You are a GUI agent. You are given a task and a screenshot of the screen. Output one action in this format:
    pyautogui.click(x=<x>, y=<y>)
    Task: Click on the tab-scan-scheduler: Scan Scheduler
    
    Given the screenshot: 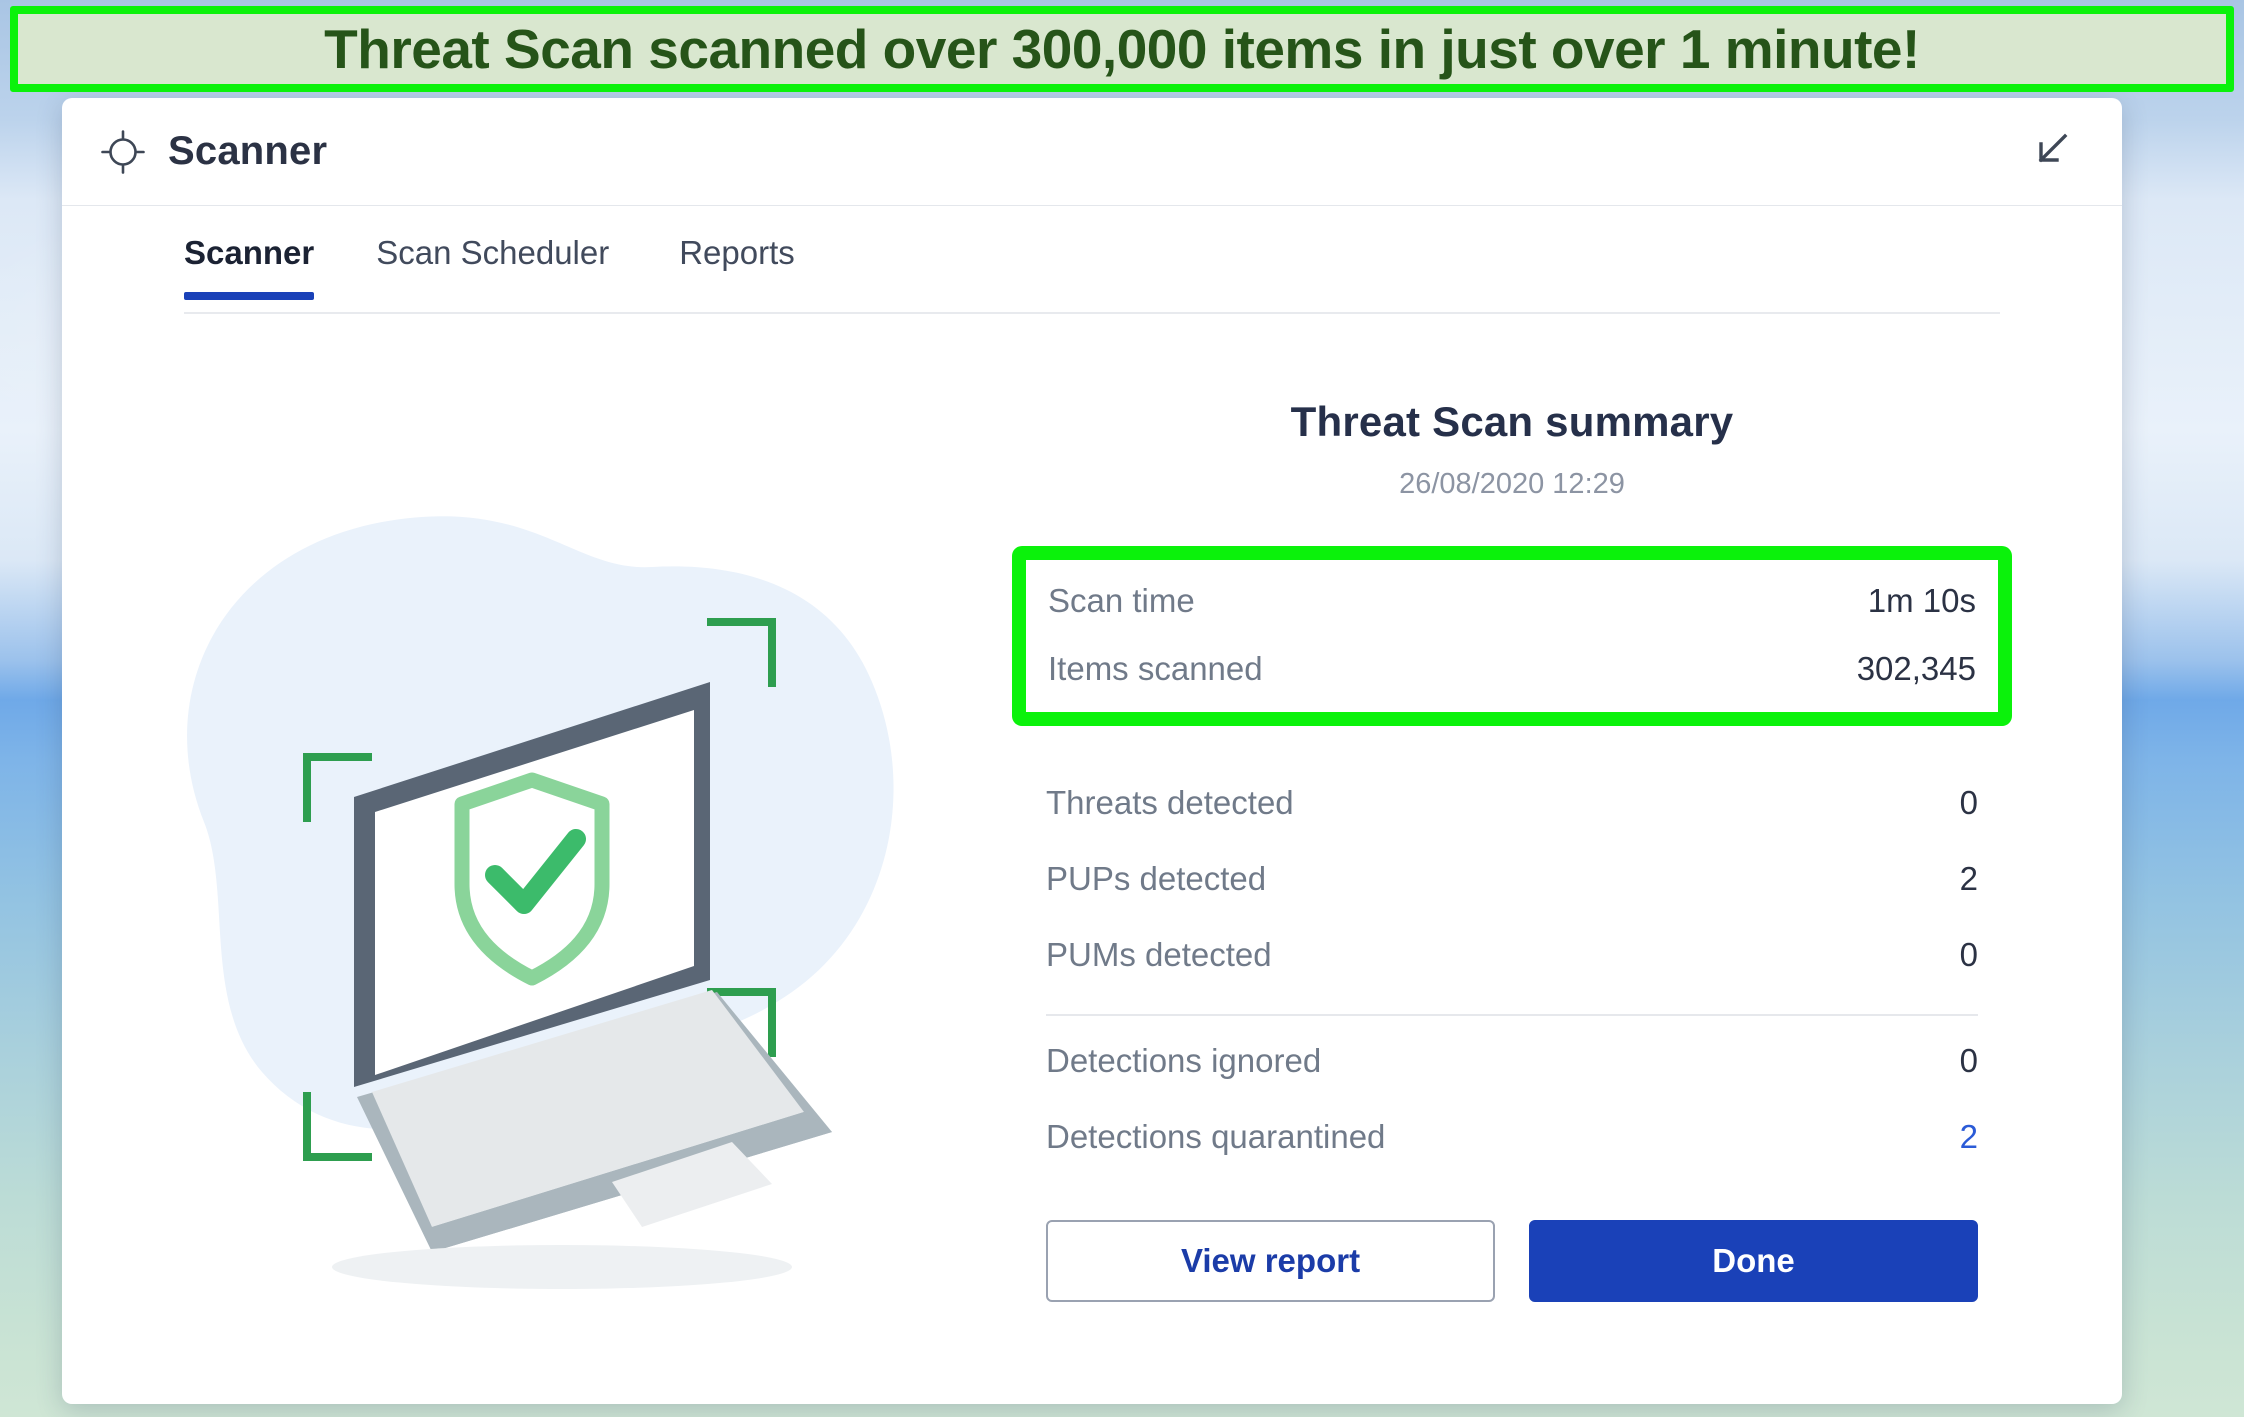 What is the action you would take?
    pyautogui.click(x=492, y=253)
    